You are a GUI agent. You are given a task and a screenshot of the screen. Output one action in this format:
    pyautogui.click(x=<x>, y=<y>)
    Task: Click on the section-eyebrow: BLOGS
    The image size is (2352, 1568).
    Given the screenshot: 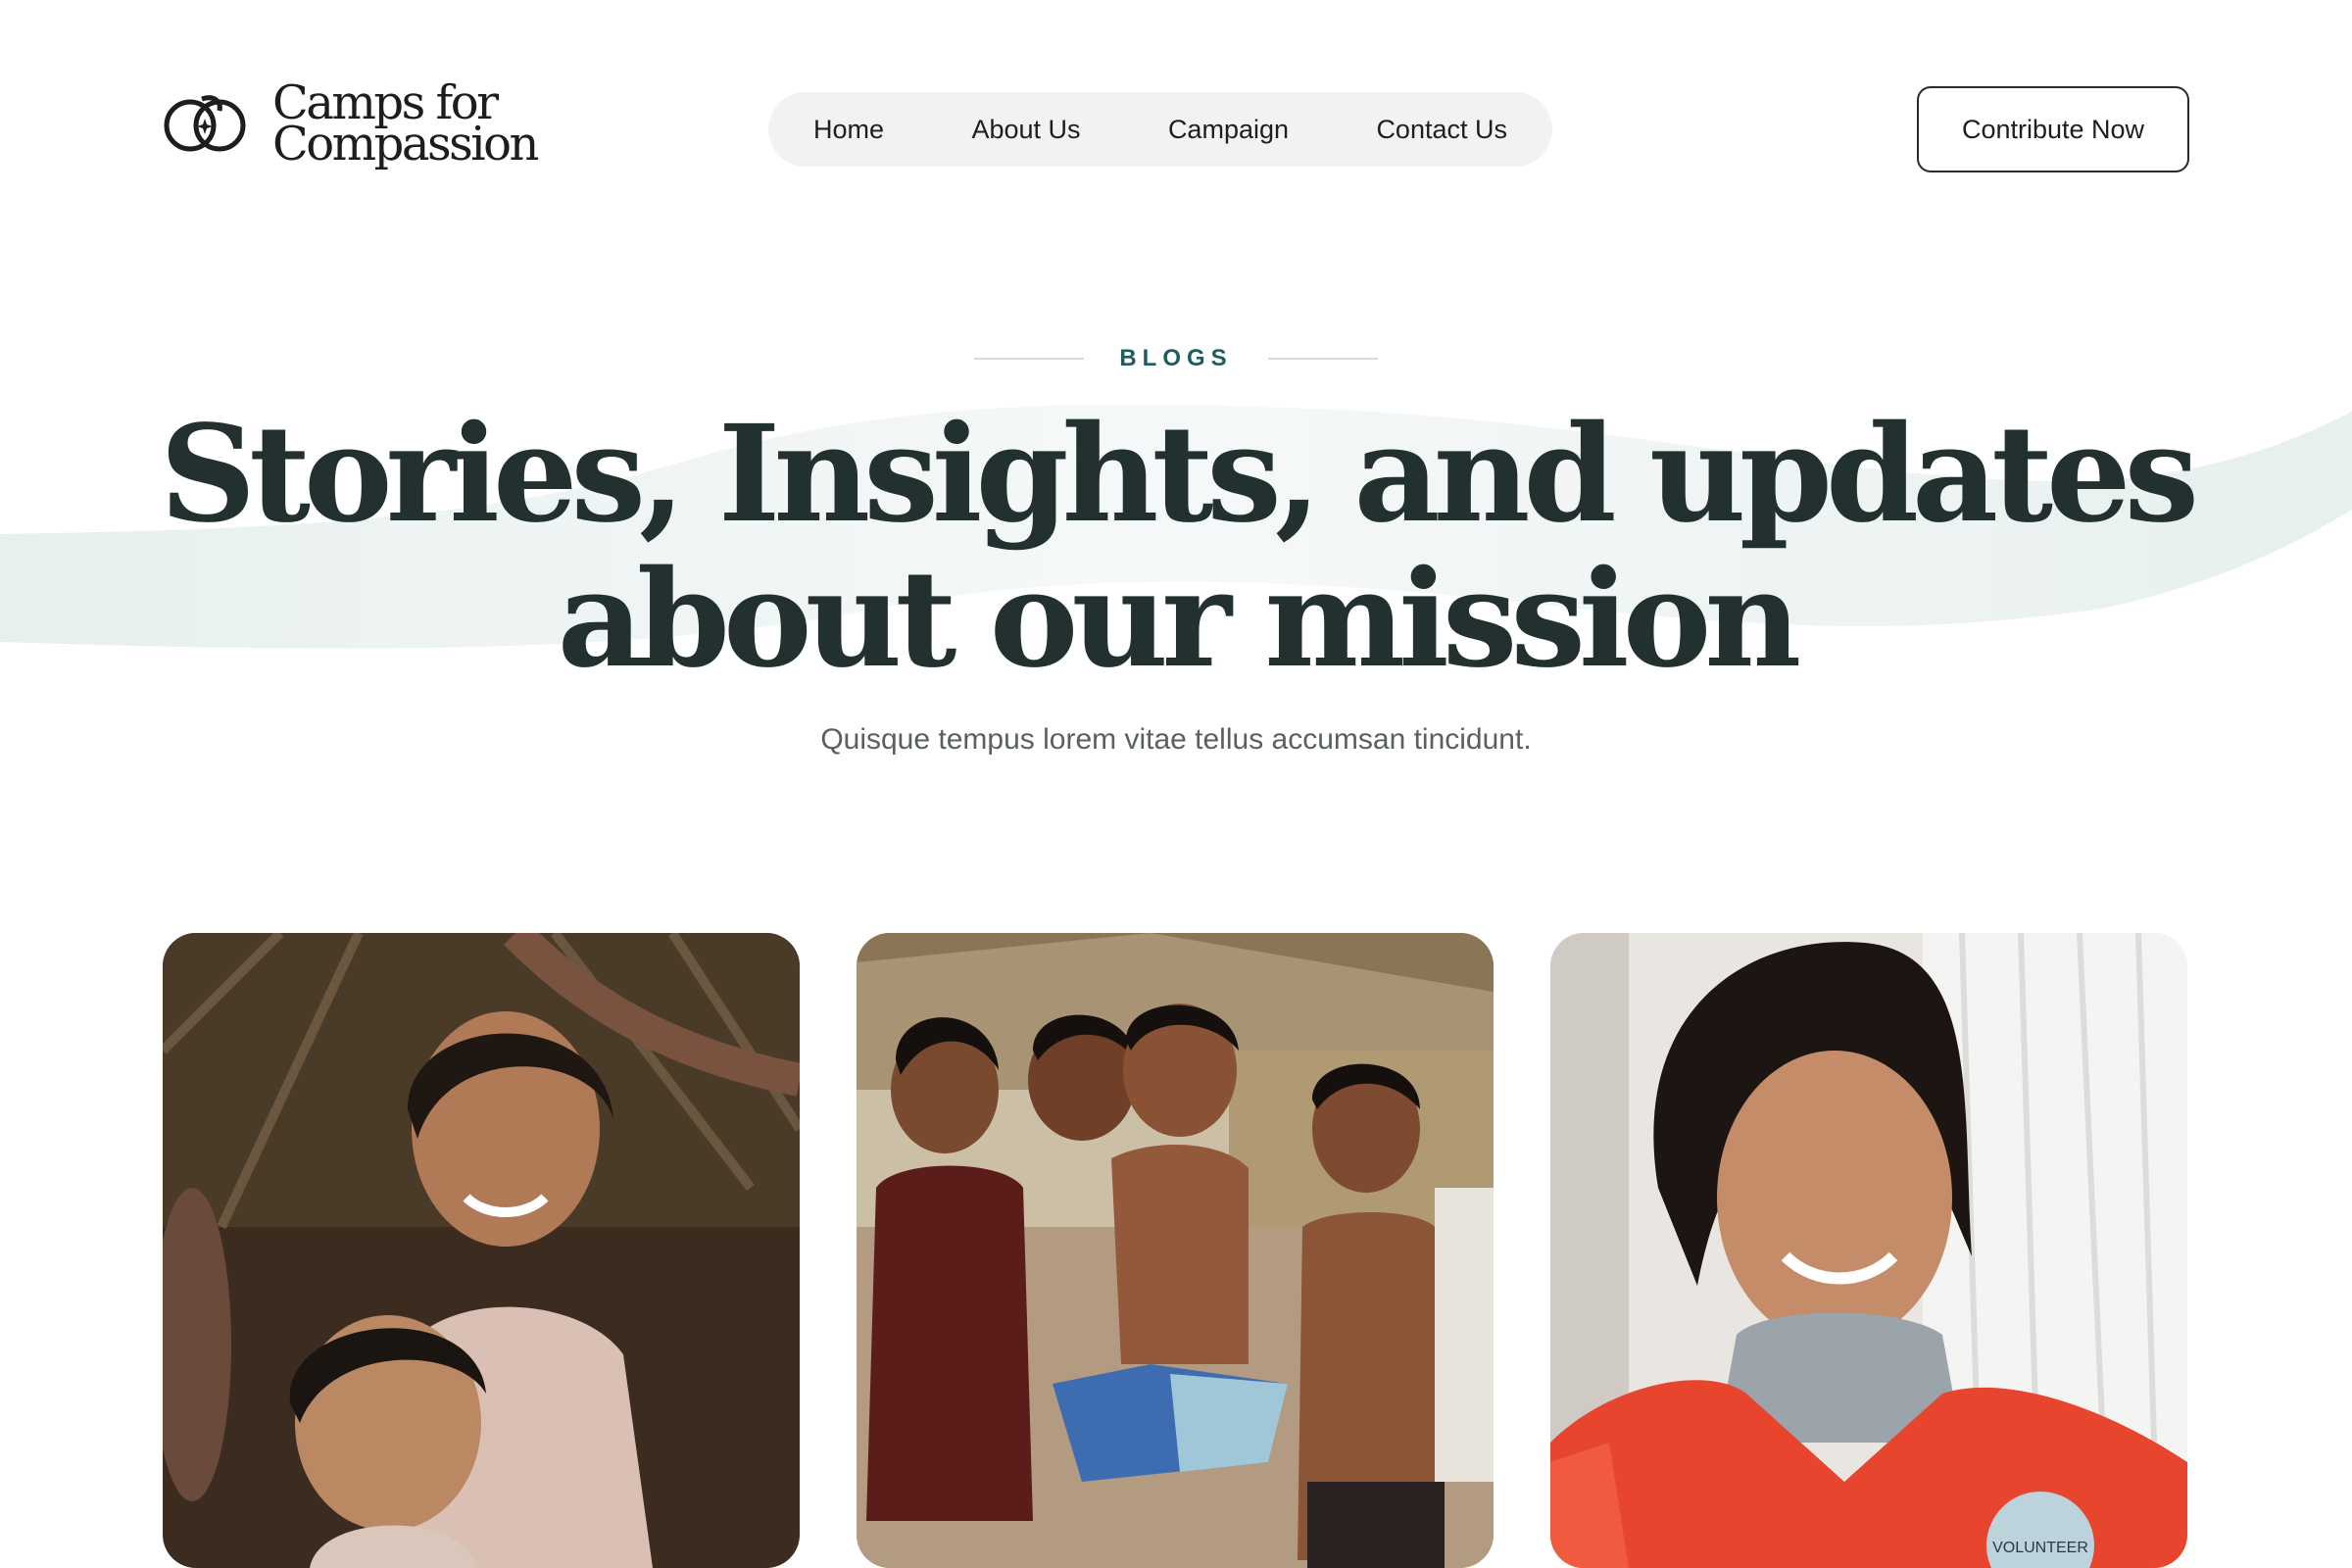 What is the action you would take?
    pyautogui.click(x=1176, y=358)
    